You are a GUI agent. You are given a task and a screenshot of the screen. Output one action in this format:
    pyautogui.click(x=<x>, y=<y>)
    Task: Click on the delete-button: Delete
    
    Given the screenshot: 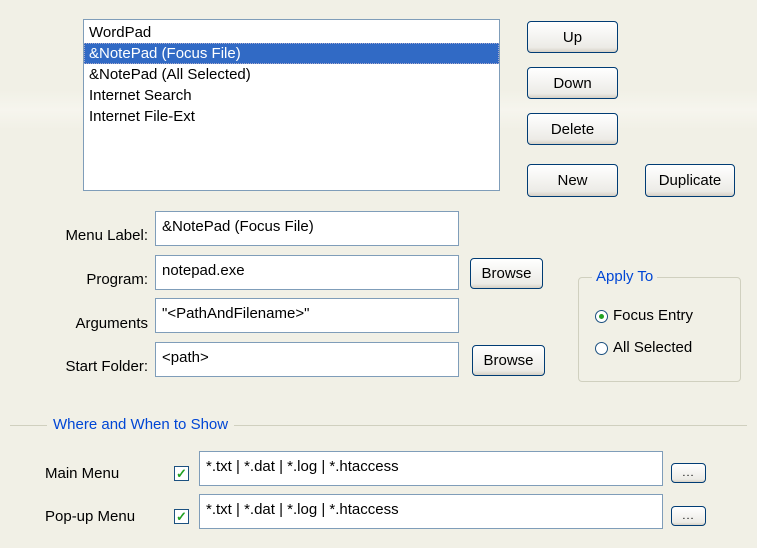 What is the action you would take?
    pyautogui.click(x=572, y=129)
    